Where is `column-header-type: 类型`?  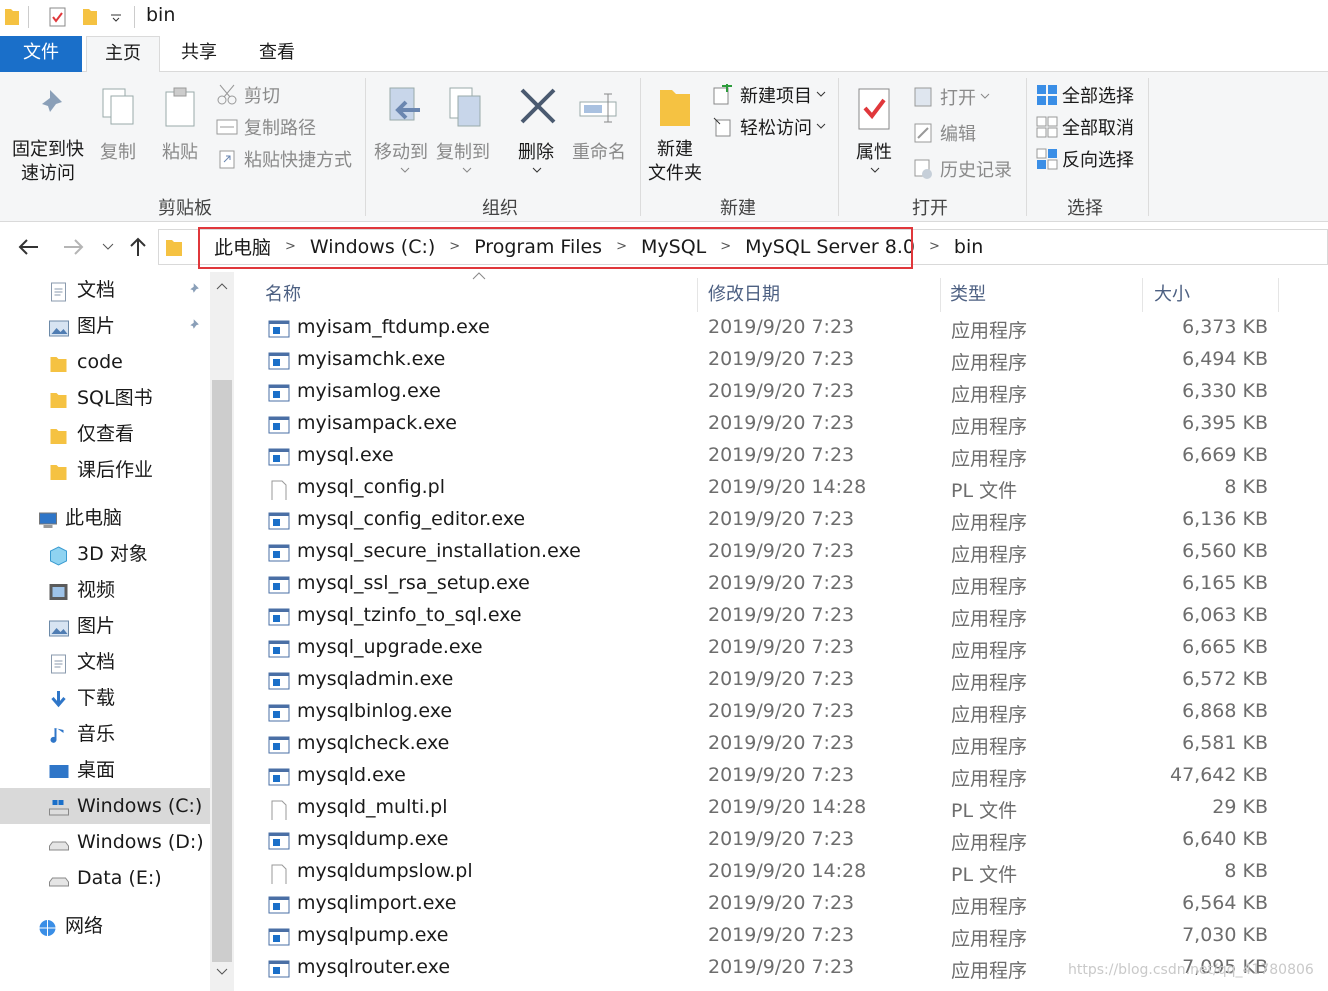
column-header-type: 类型 is located at coordinates (968, 293).